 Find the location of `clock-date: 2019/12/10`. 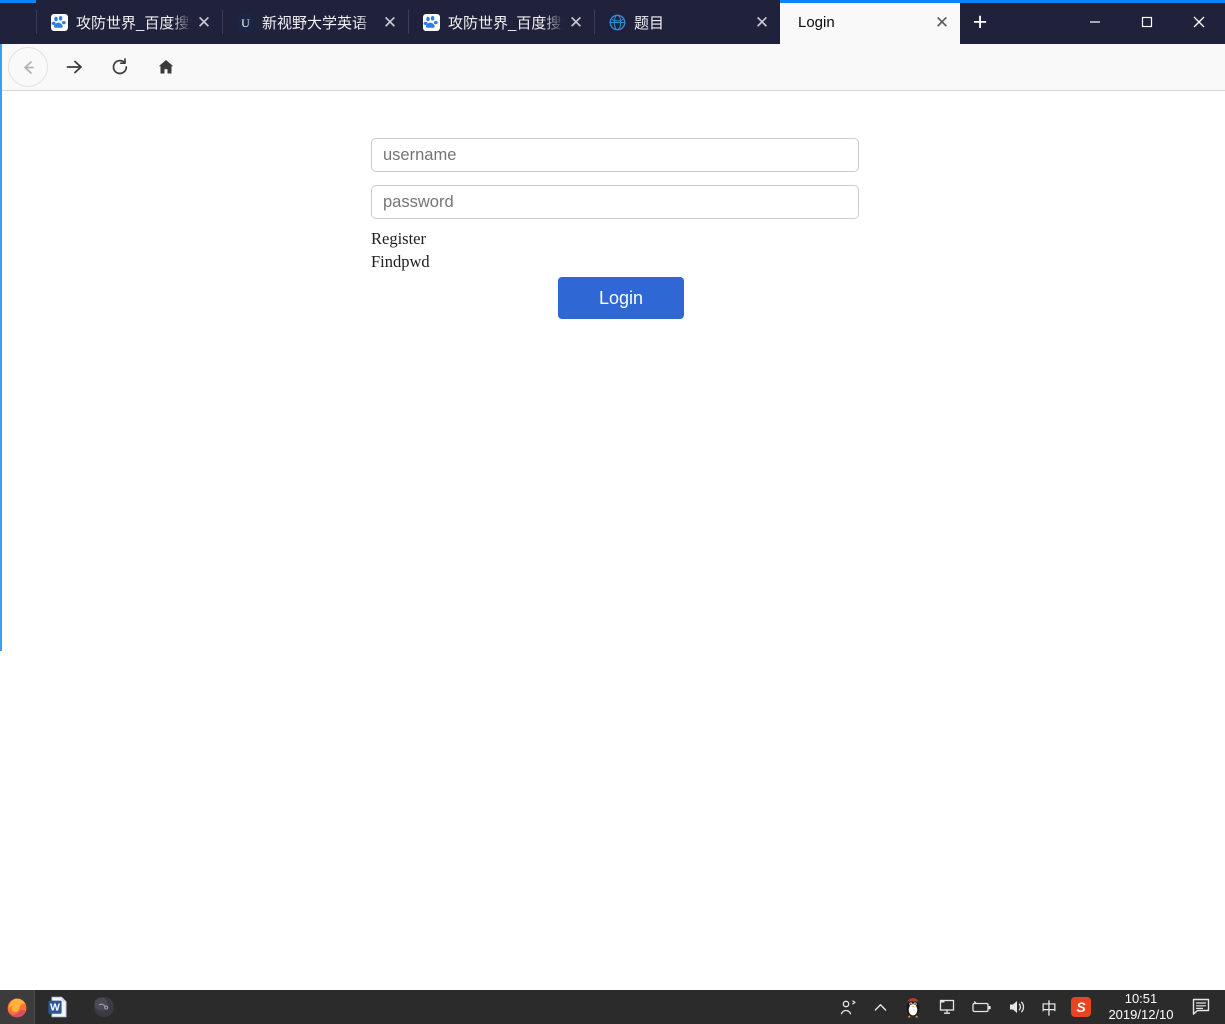

clock-date: 2019/12/10 is located at coordinates (1141, 1014).